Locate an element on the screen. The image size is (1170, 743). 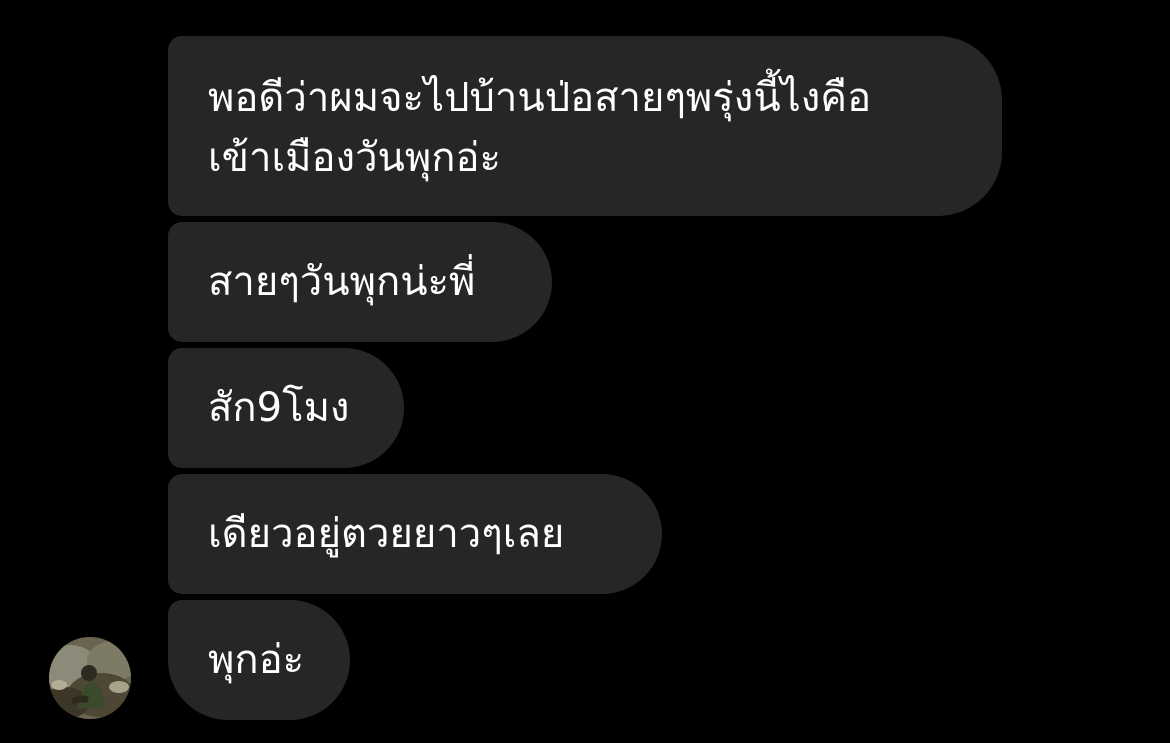
message-text: พุกอ่ะ is located at coordinates (256, 660).